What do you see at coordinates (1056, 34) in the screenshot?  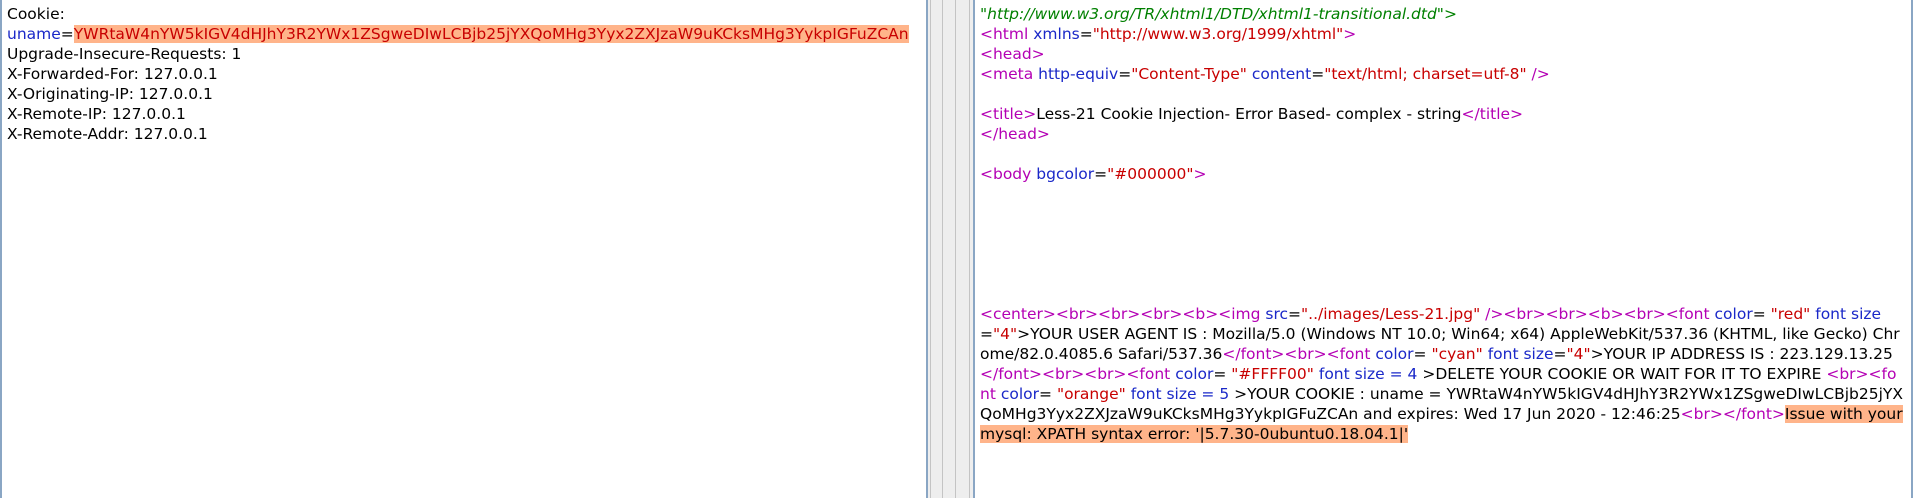 I see `xmlns-attr: xmlns` at bounding box center [1056, 34].